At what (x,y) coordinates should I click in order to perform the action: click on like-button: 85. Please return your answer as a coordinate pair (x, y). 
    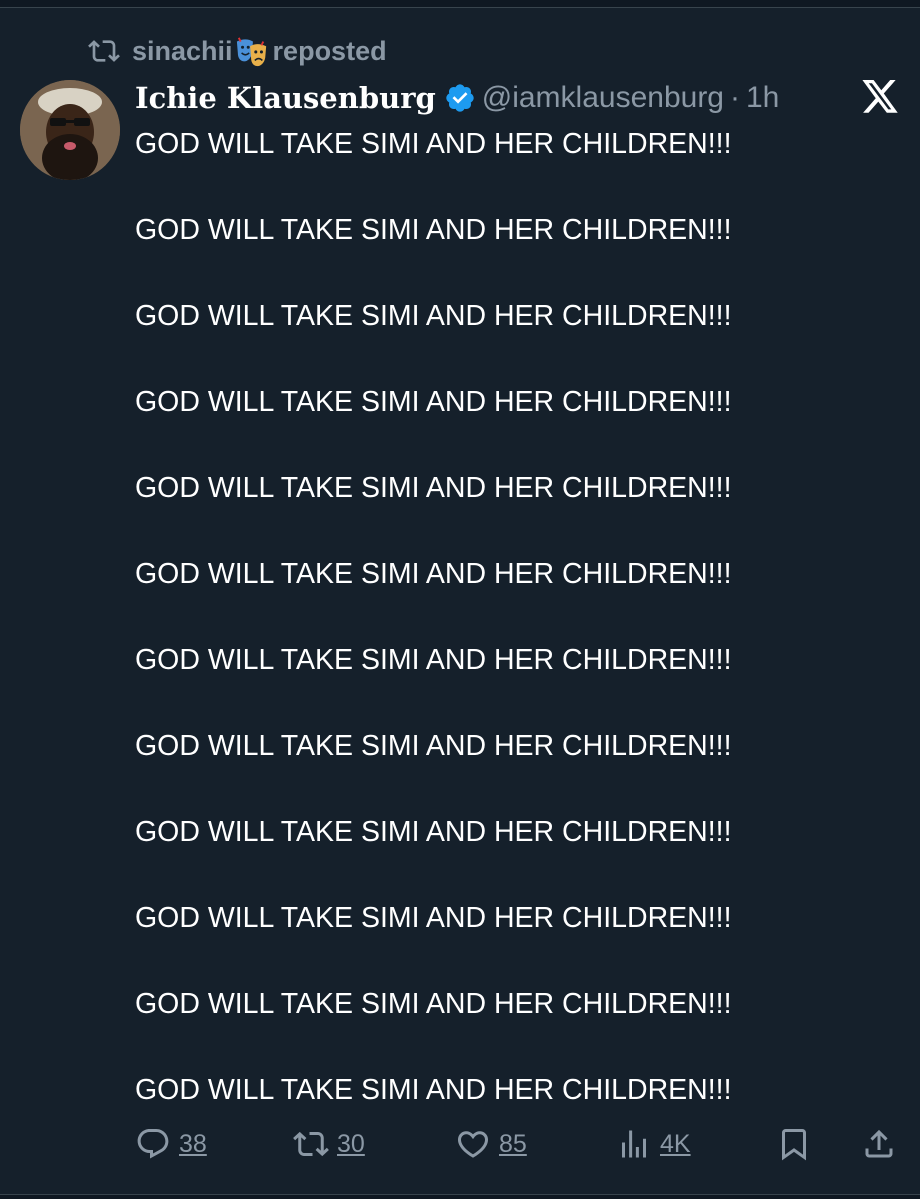
    Looking at the image, I should click on (491, 1144).